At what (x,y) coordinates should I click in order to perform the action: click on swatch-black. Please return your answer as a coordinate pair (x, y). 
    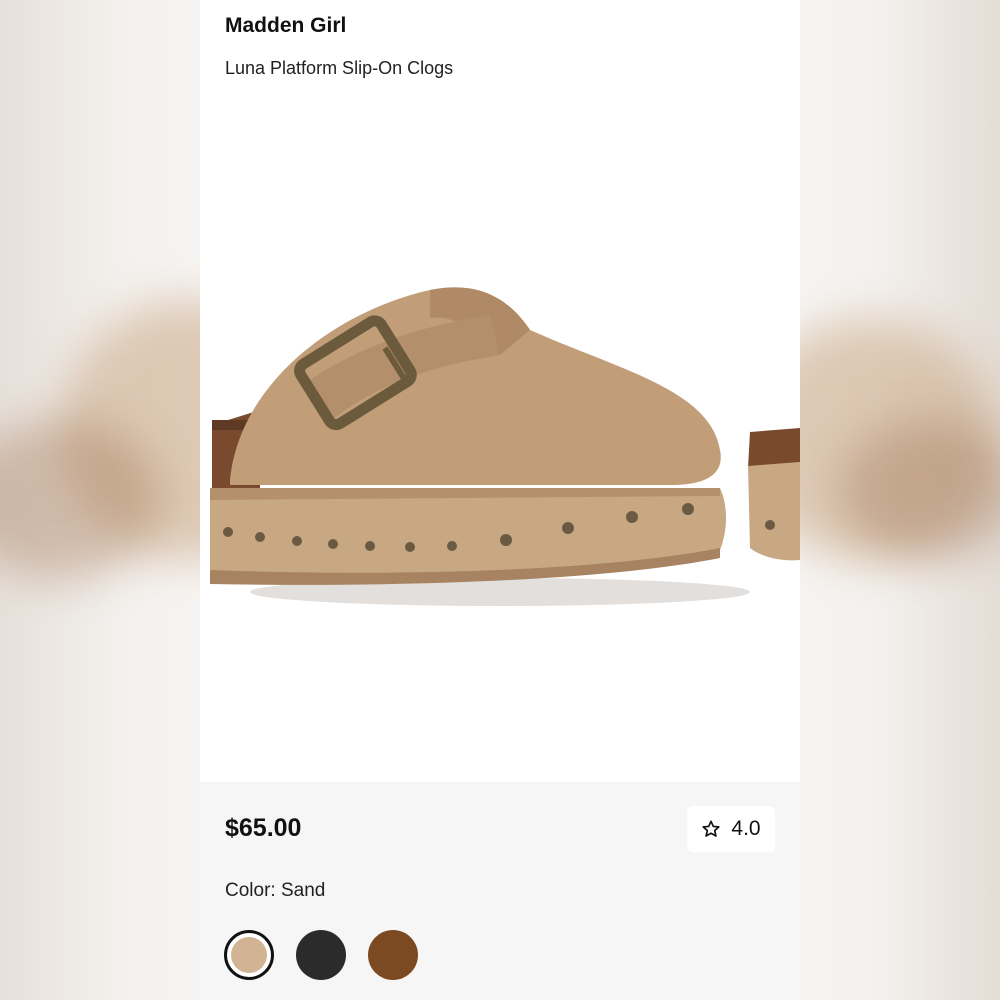
    Looking at the image, I should click on (321, 955).